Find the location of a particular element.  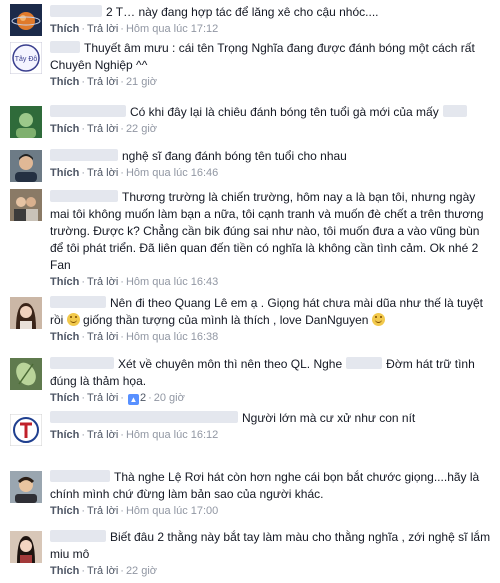

avatar: Tây Đô is located at coordinates (26, 58).